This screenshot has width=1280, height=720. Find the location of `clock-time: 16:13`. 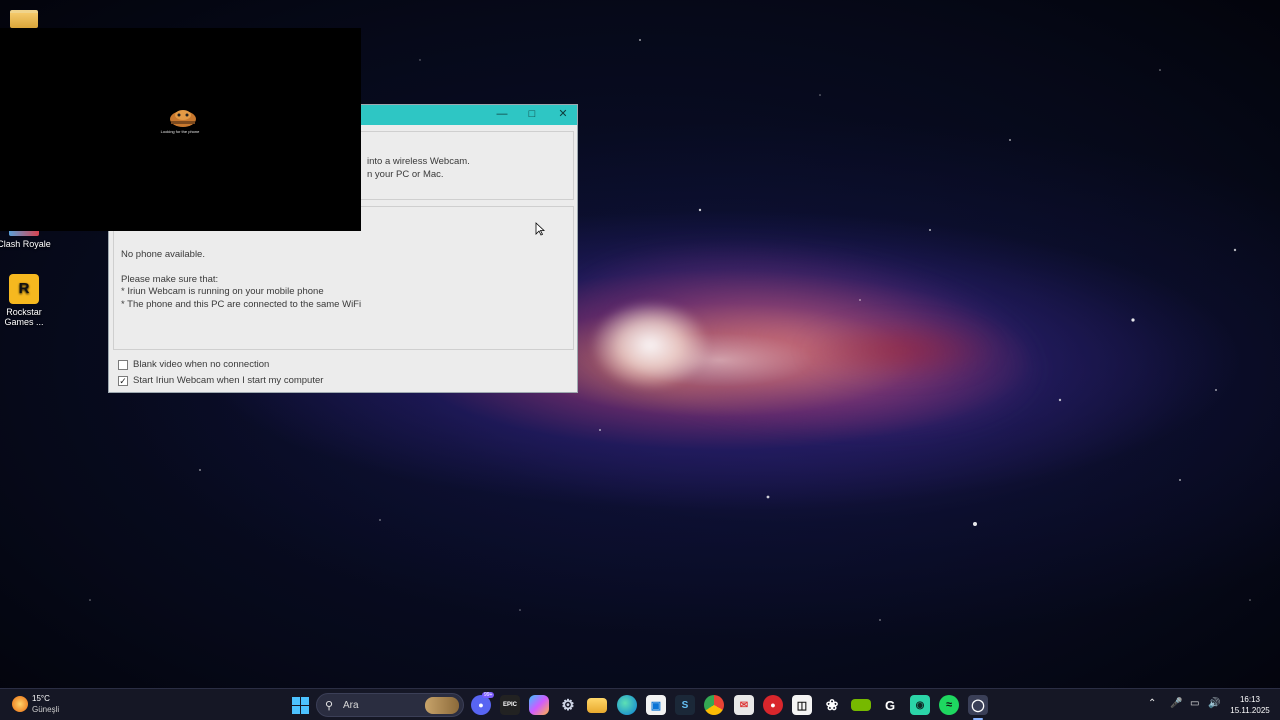

clock-time: 16:13 is located at coordinates (1250, 699).